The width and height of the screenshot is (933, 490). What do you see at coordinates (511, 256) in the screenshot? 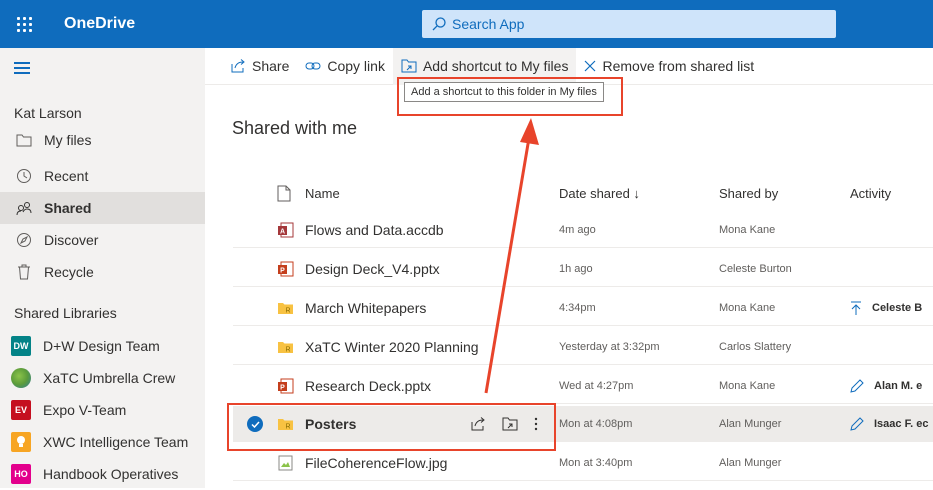
I see `annotation-arrow-icon` at bounding box center [511, 256].